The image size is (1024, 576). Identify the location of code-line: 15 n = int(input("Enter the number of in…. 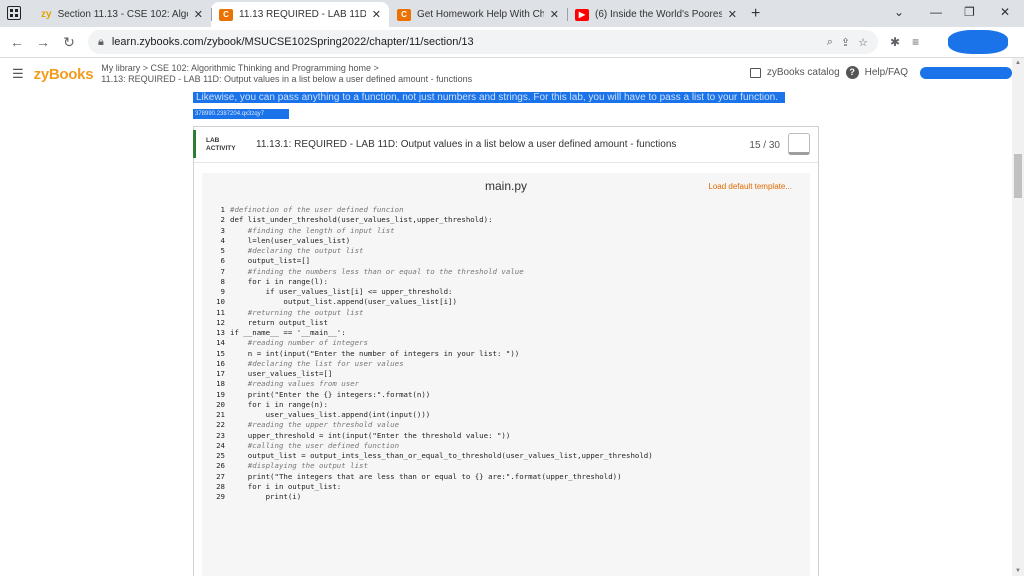
(433, 354).